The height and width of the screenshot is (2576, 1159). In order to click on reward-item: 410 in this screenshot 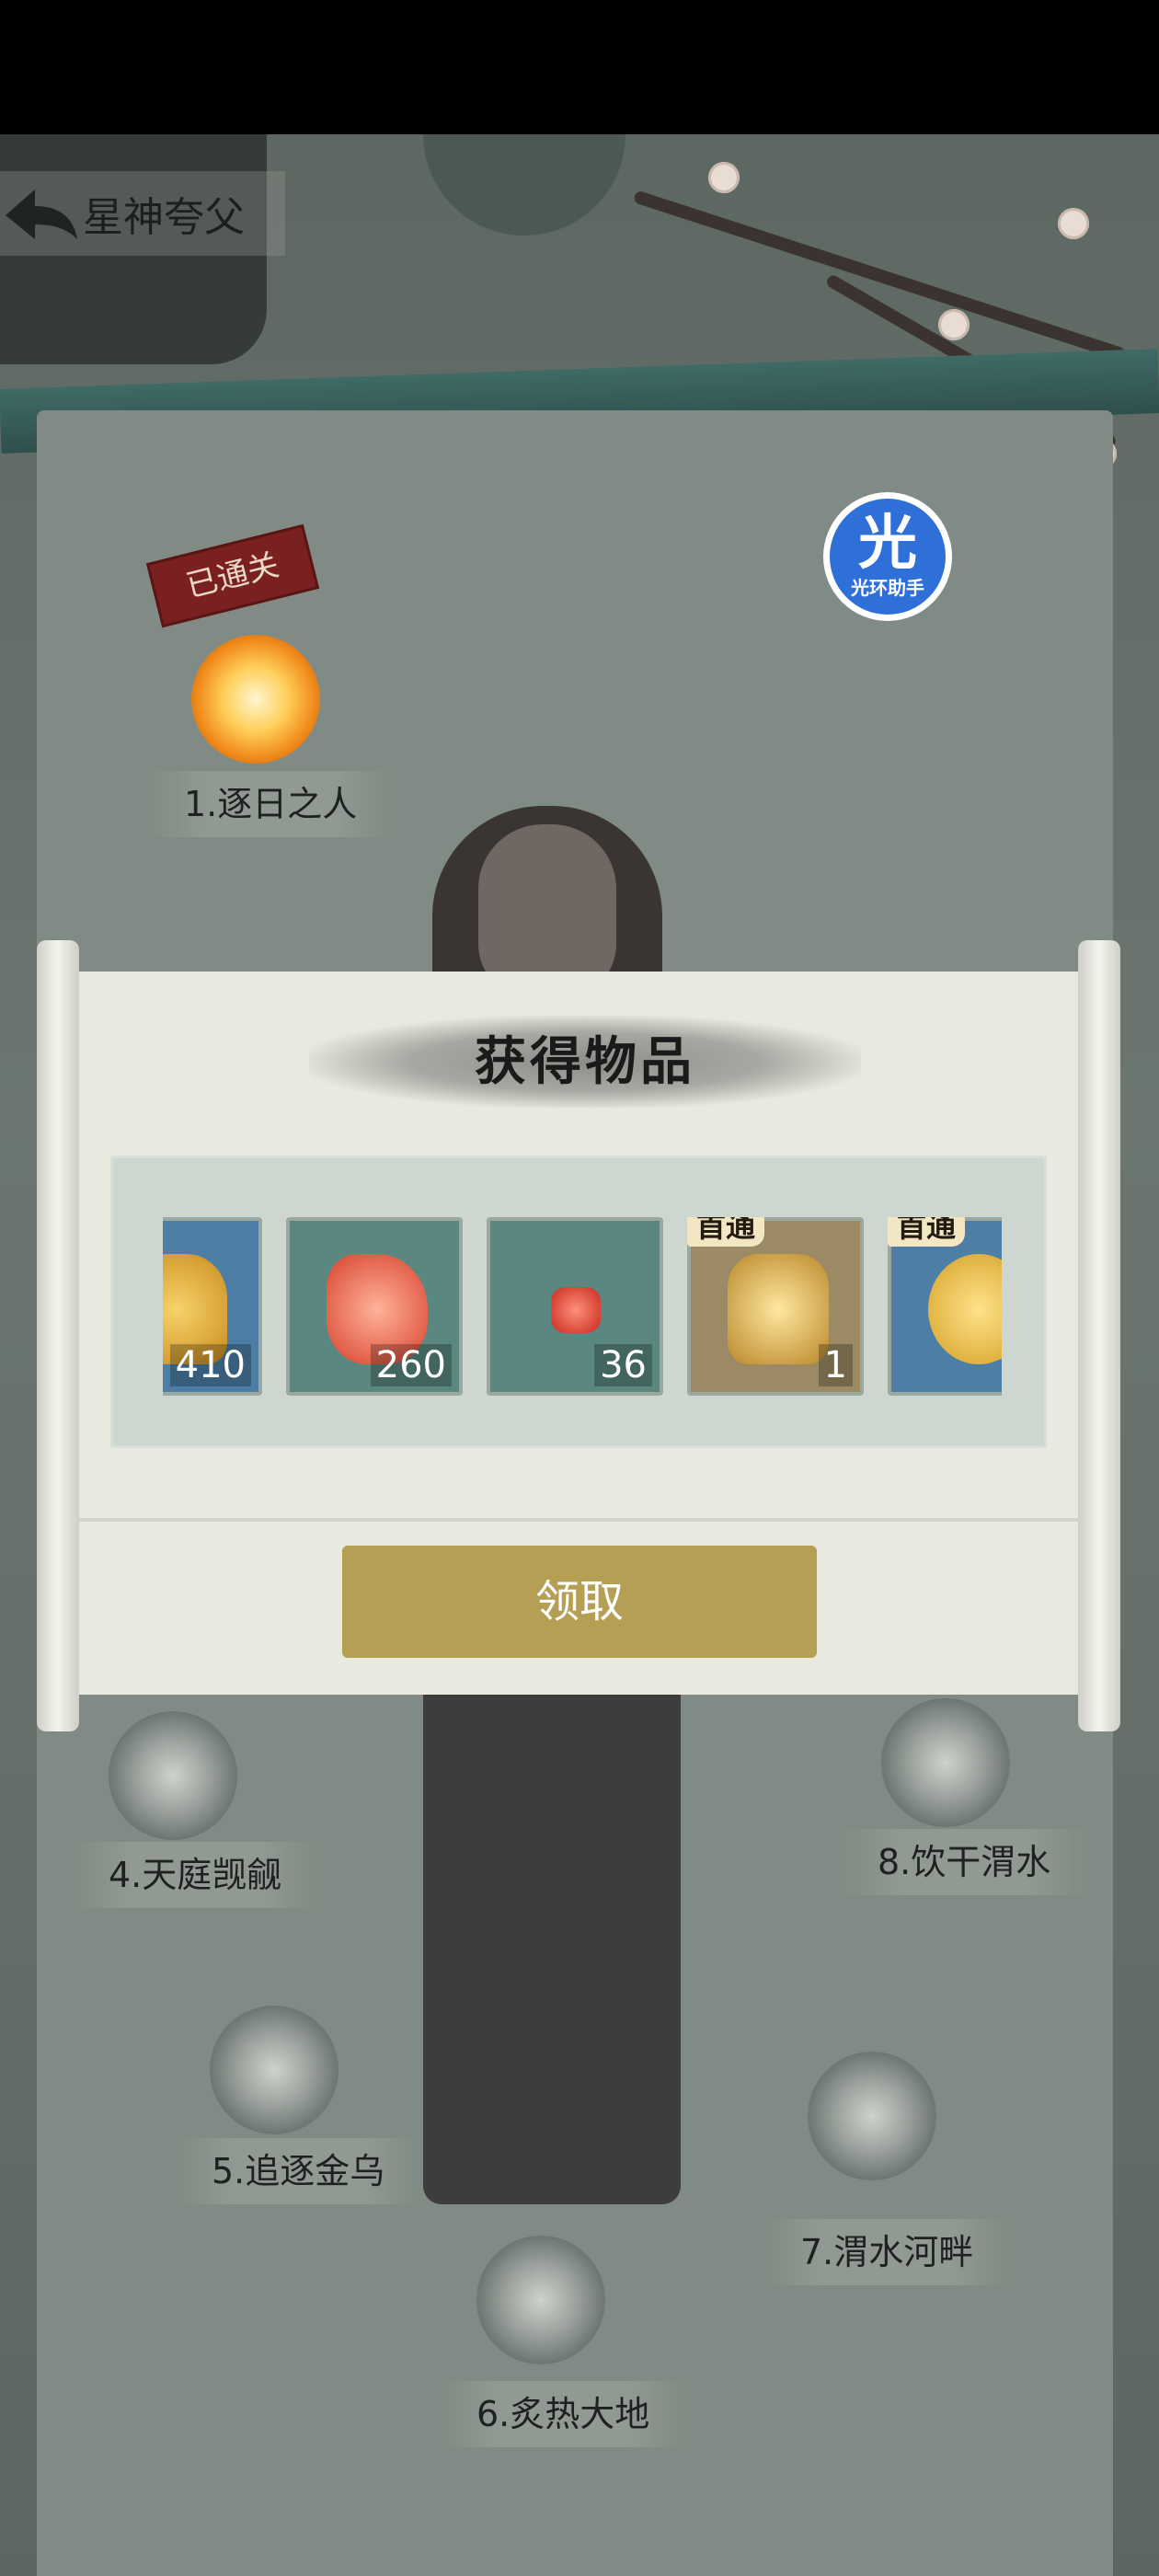, I will do `click(212, 1306)`.